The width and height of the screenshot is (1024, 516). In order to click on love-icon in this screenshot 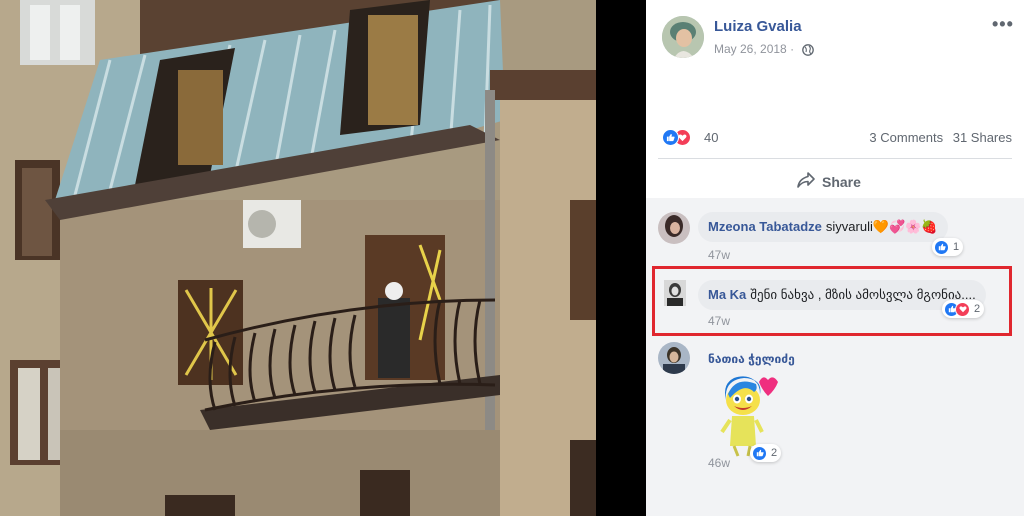, I will do `click(962, 309)`.